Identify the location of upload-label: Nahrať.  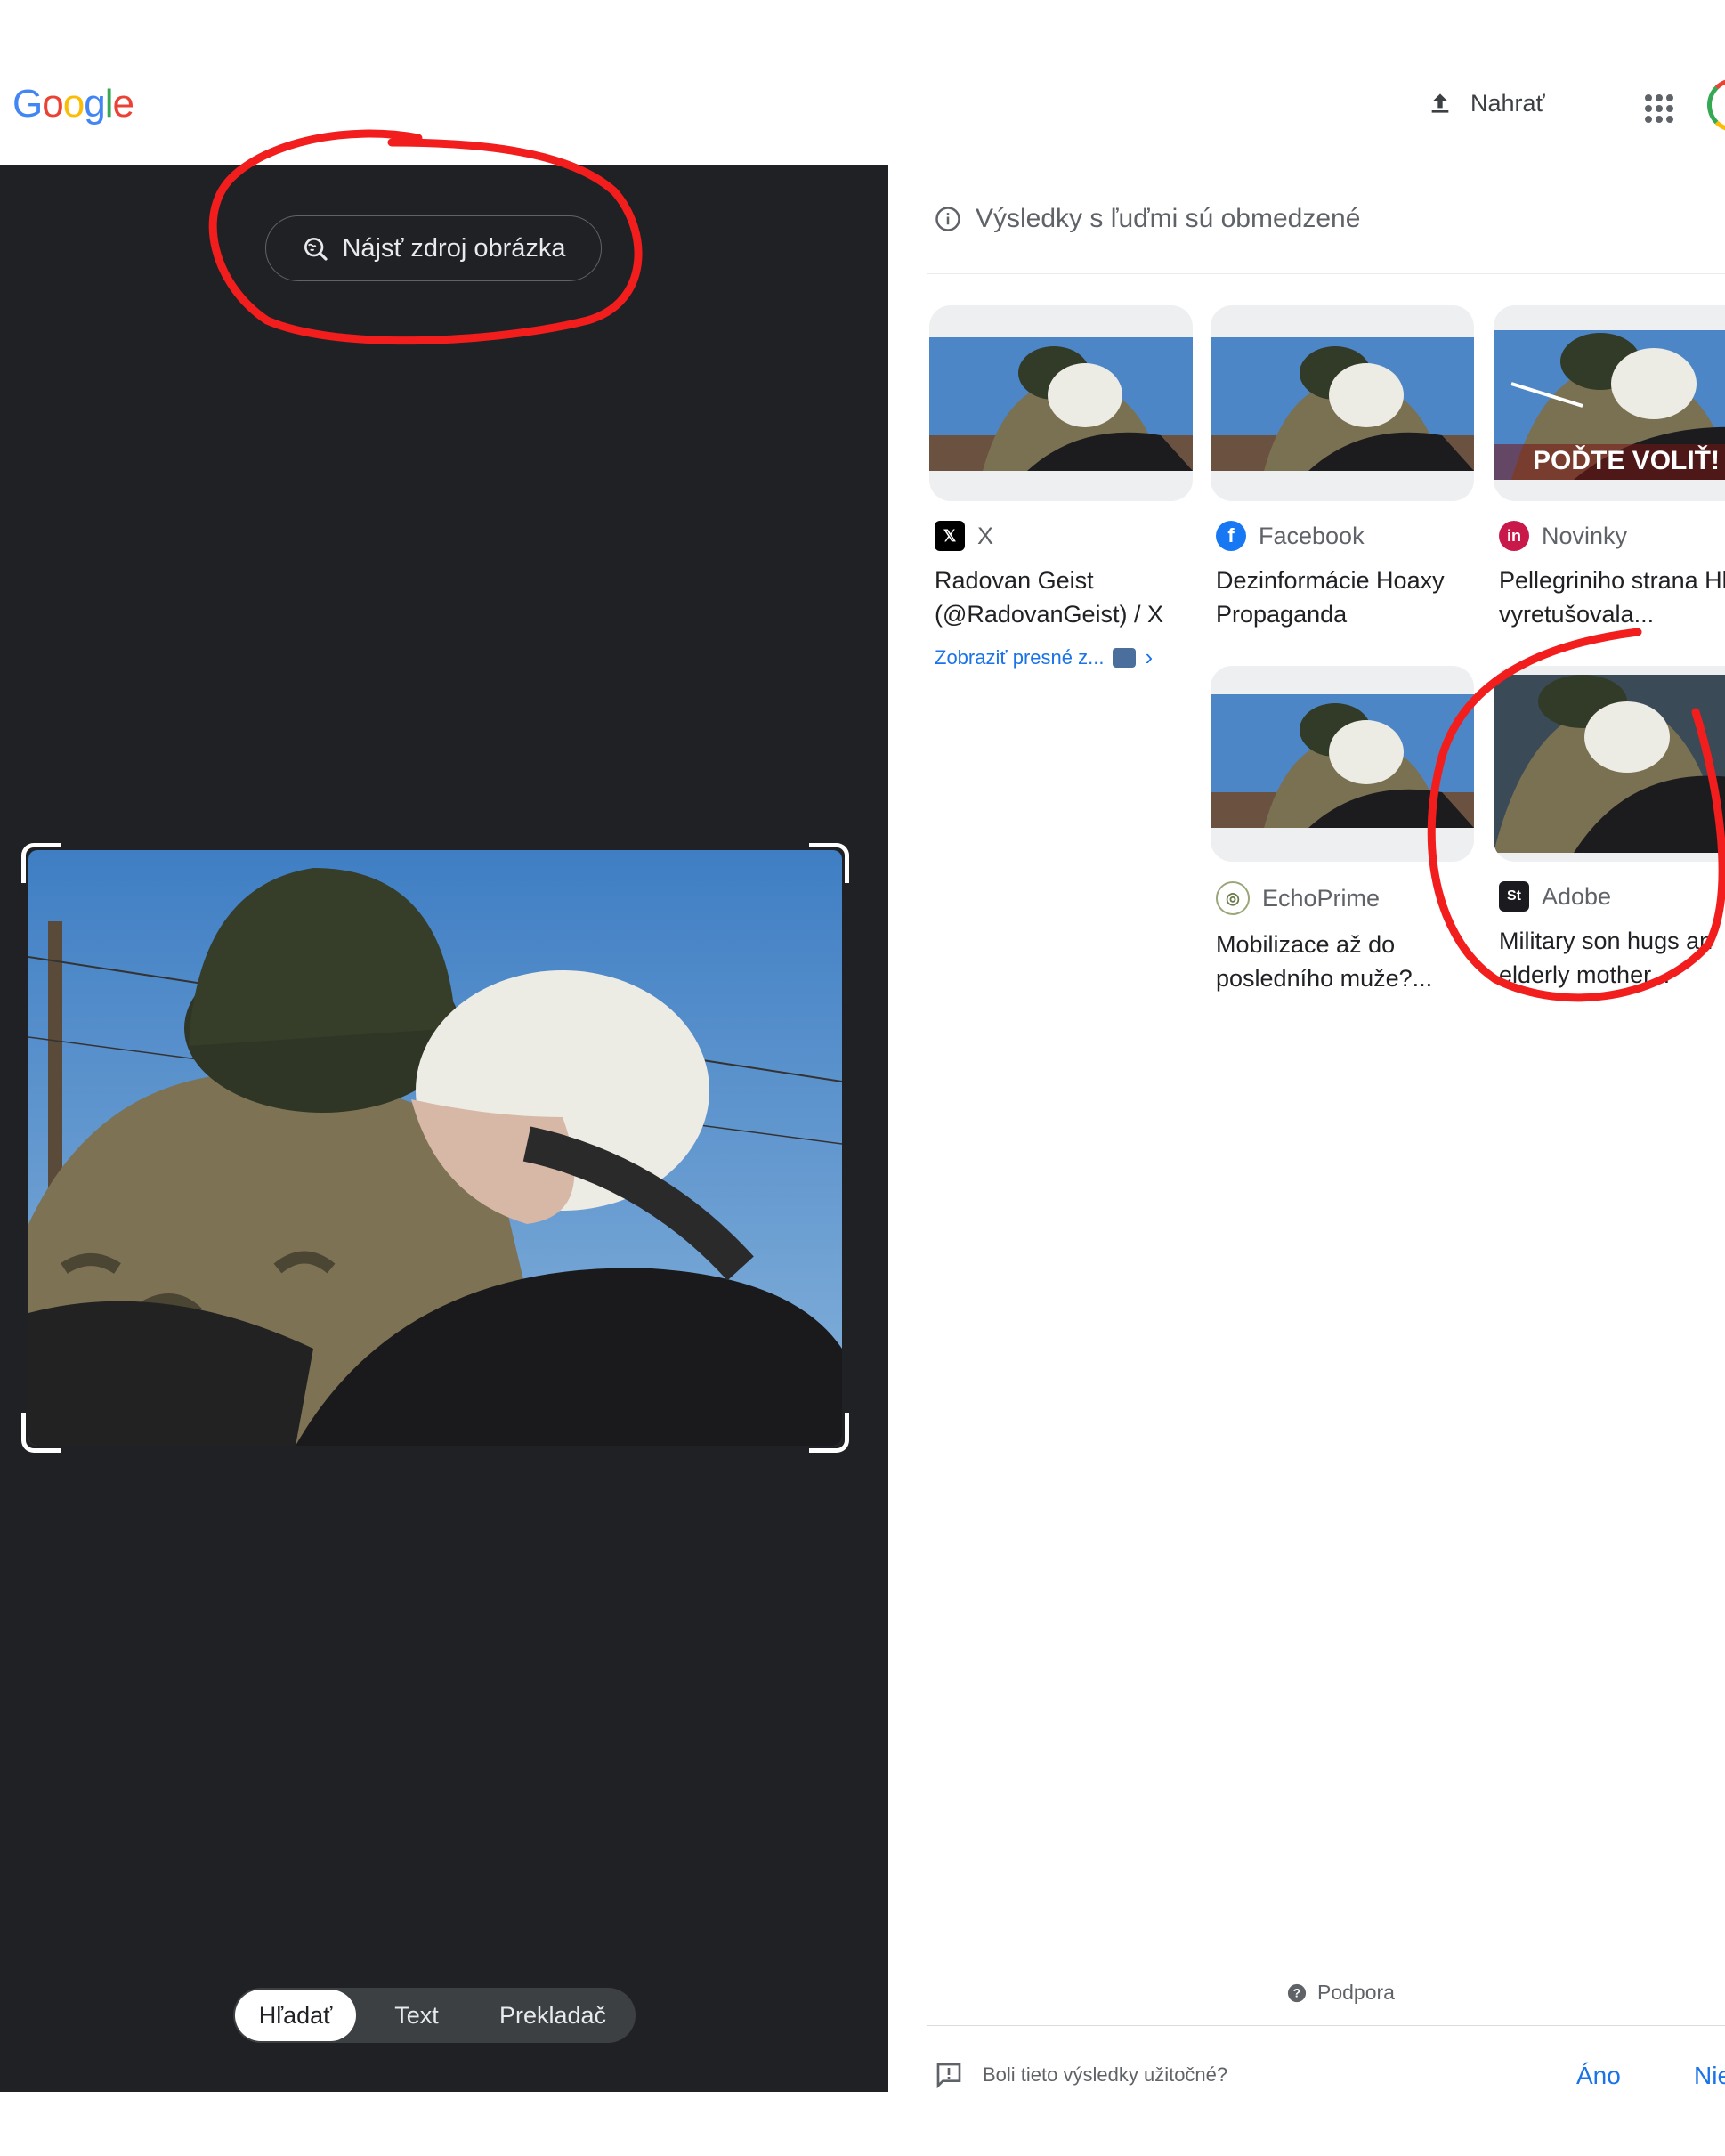
(1507, 103).